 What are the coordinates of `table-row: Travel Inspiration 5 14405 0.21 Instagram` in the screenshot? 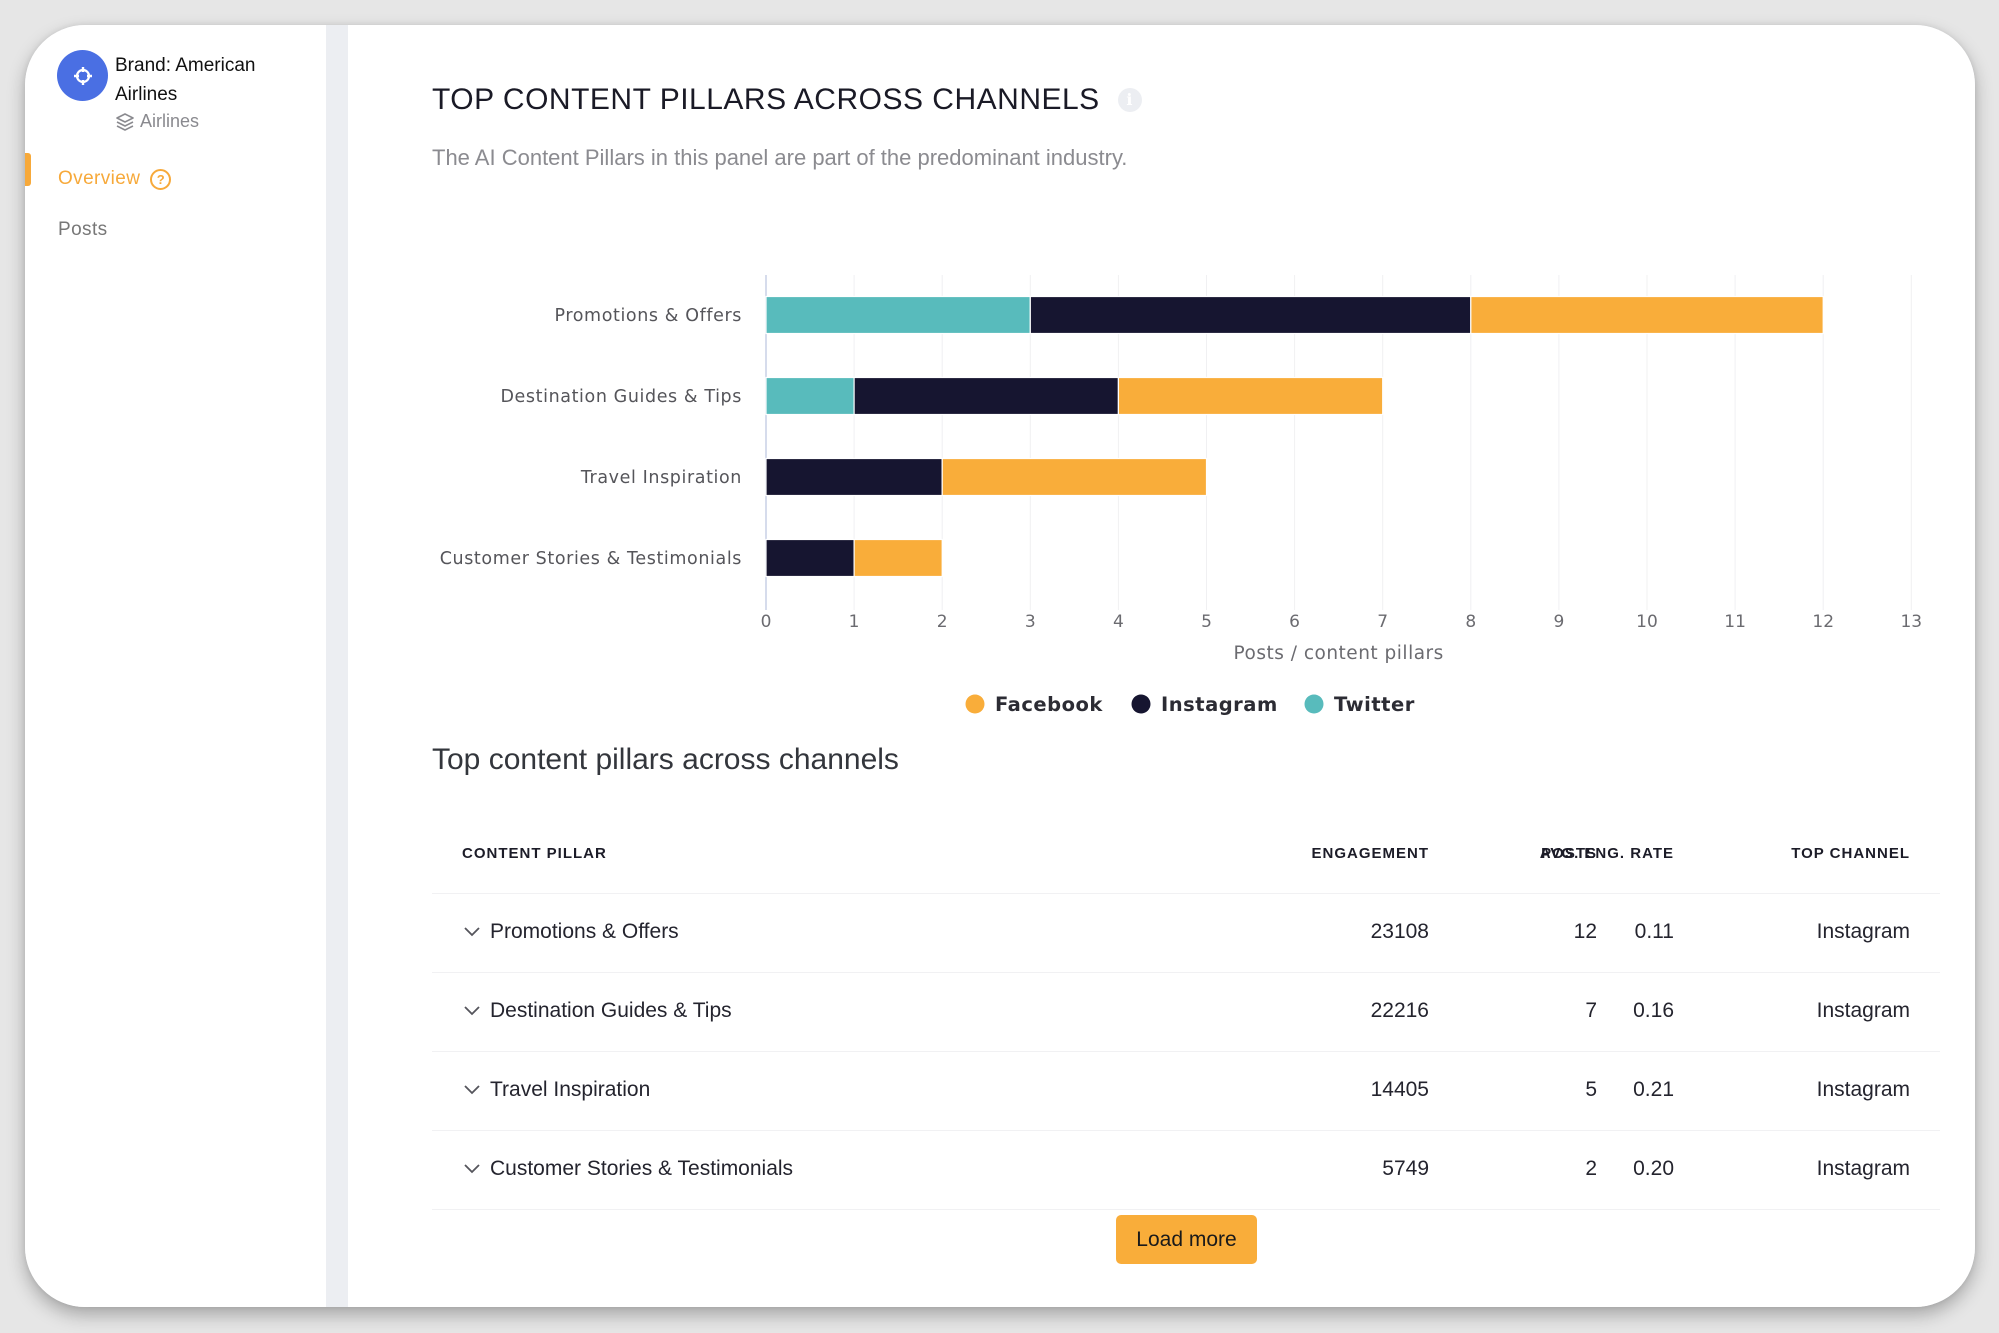 It's located at (1186, 1091).